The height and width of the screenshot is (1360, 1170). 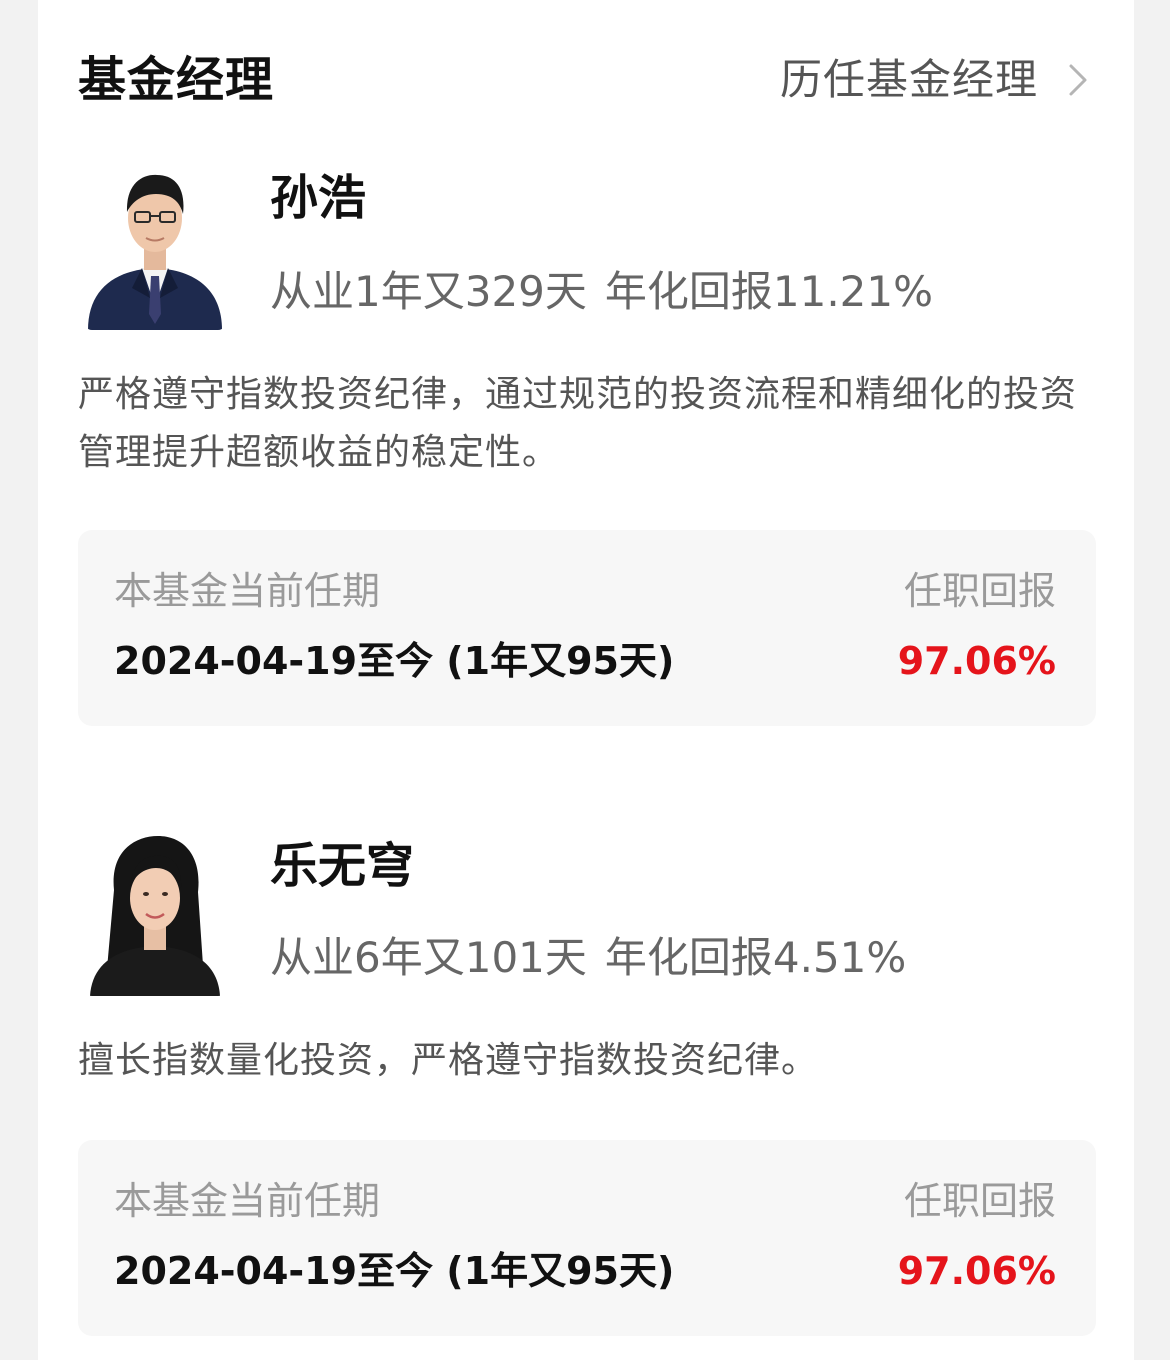 What do you see at coordinates (1078, 80) in the screenshot?
I see `chevron-right-icon` at bounding box center [1078, 80].